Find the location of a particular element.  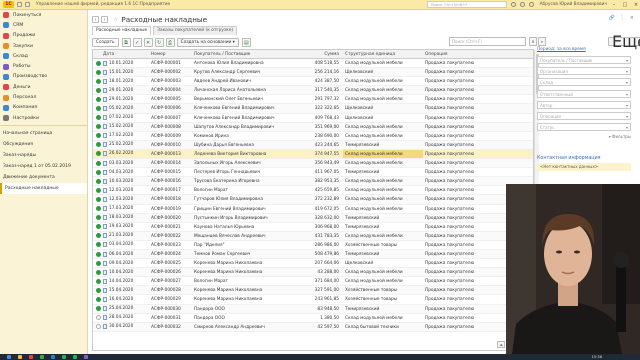

back-arrow-icon: ‹ is located at coordinates (95, 19).